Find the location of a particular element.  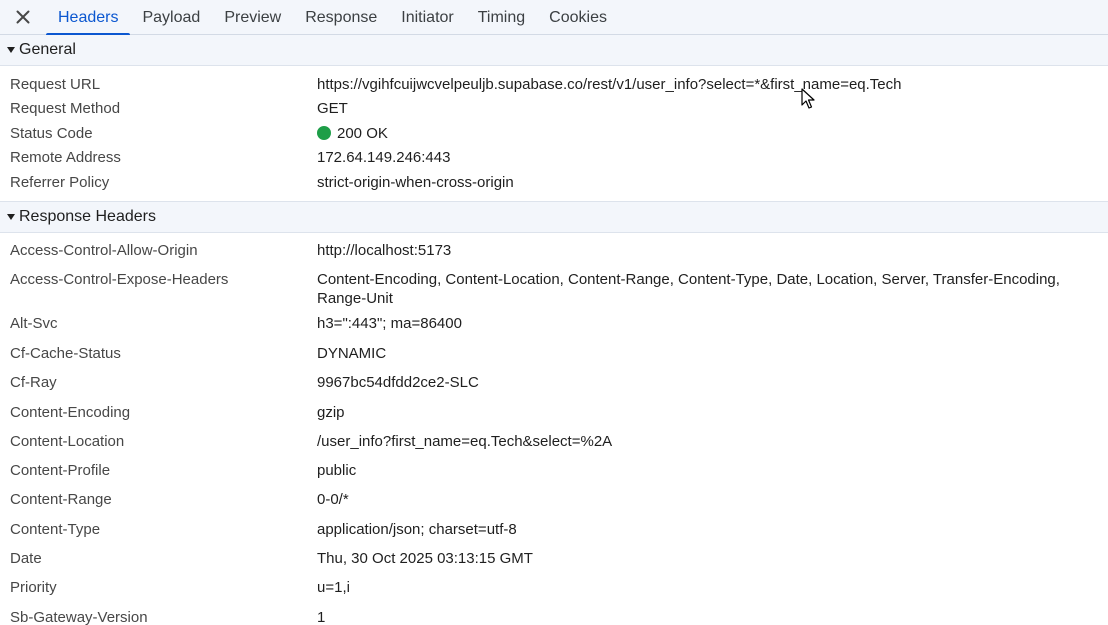

header-value: application/json; charset=utf-8 is located at coordinates (707, 529).